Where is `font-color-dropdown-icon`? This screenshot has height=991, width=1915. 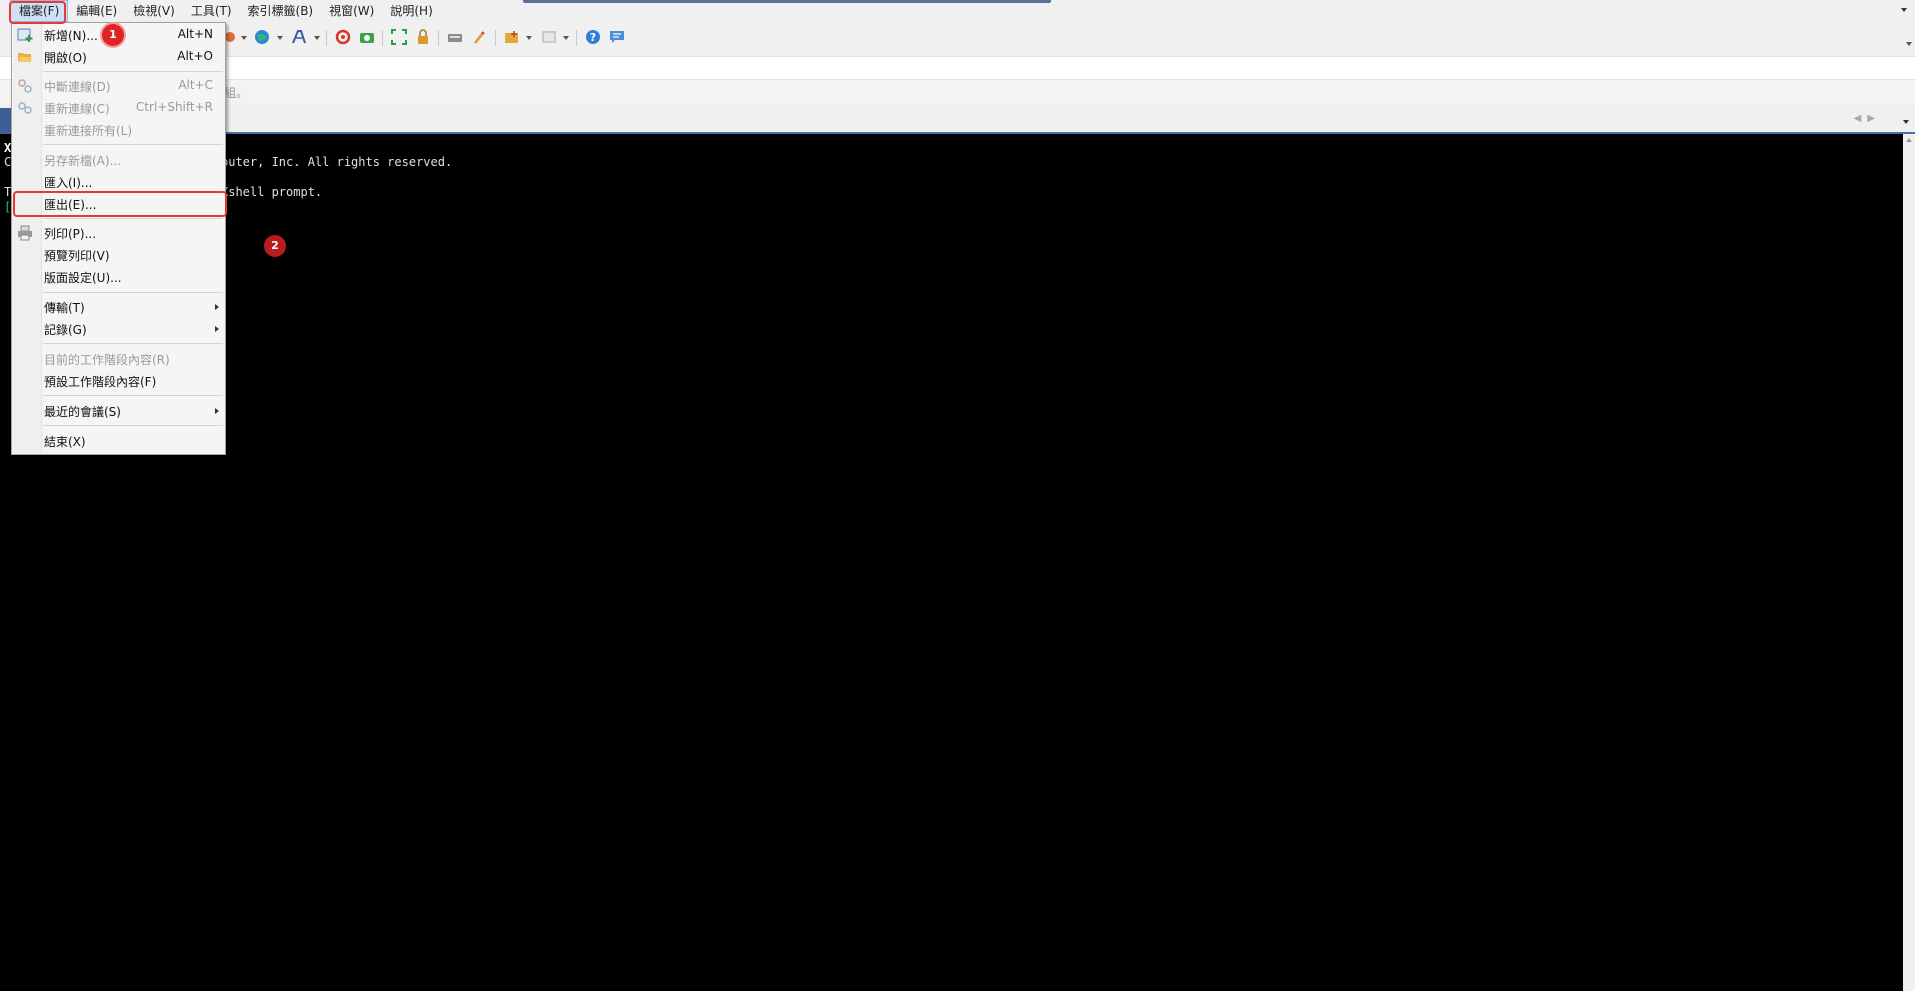 font-color-dropdown-icon is located at coordinates (244, 38).